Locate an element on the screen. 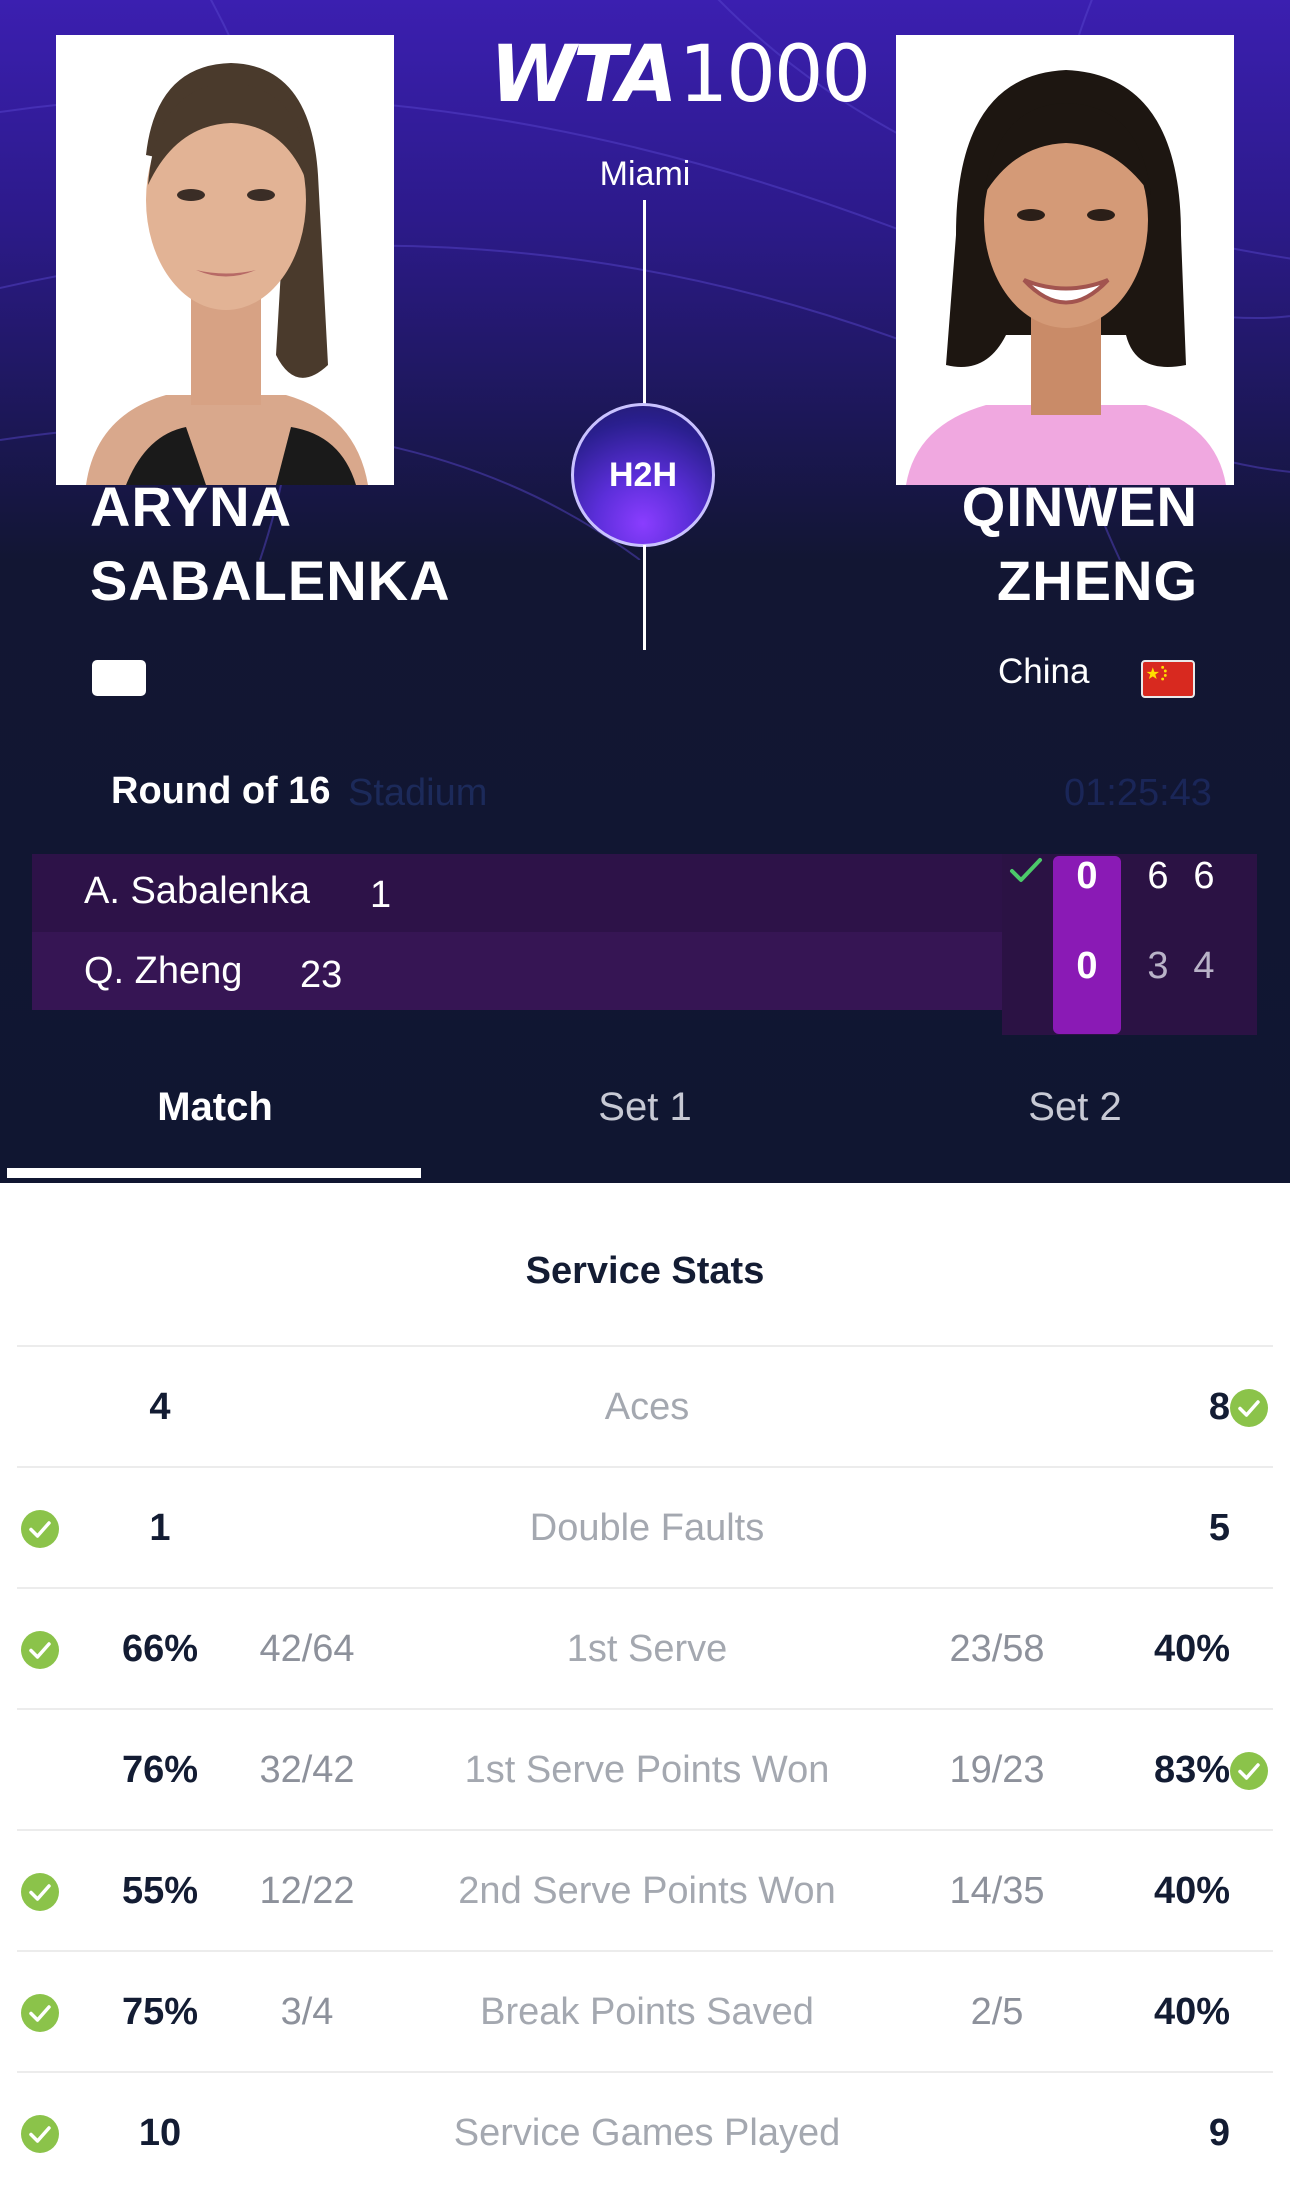 The width and height of the screenshot is (1290, 2203). tab-set-2: Set 2 is located at coordinates (1075, 1107).